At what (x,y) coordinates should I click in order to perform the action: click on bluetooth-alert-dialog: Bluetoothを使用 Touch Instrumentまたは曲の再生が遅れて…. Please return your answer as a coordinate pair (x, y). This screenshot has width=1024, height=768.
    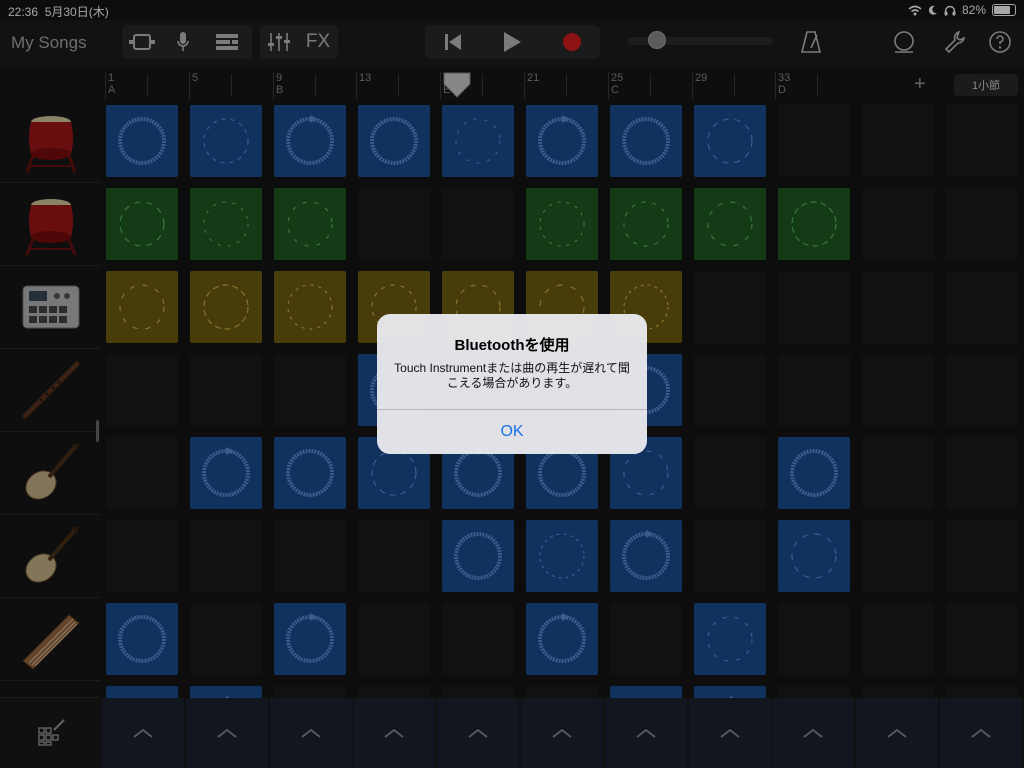
    Looking at the image, I should click on (512, 384).